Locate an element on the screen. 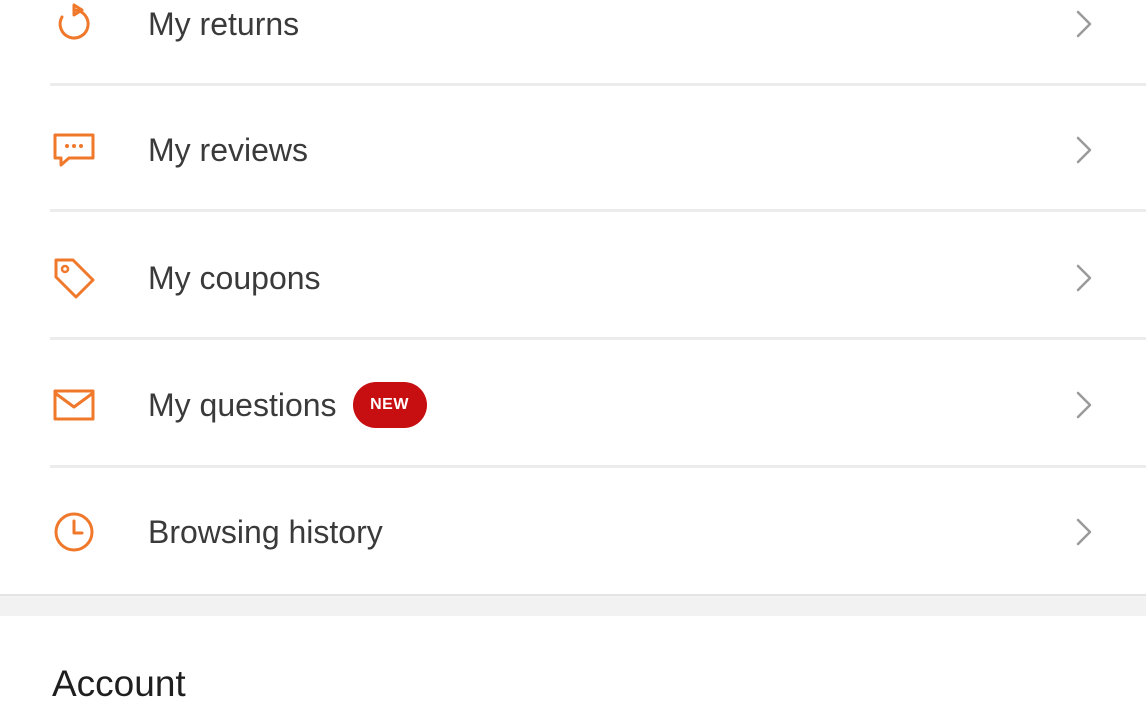 The width and height of the screenshot is (1146, 716). tag-icon is located at coordinates (74, 278).